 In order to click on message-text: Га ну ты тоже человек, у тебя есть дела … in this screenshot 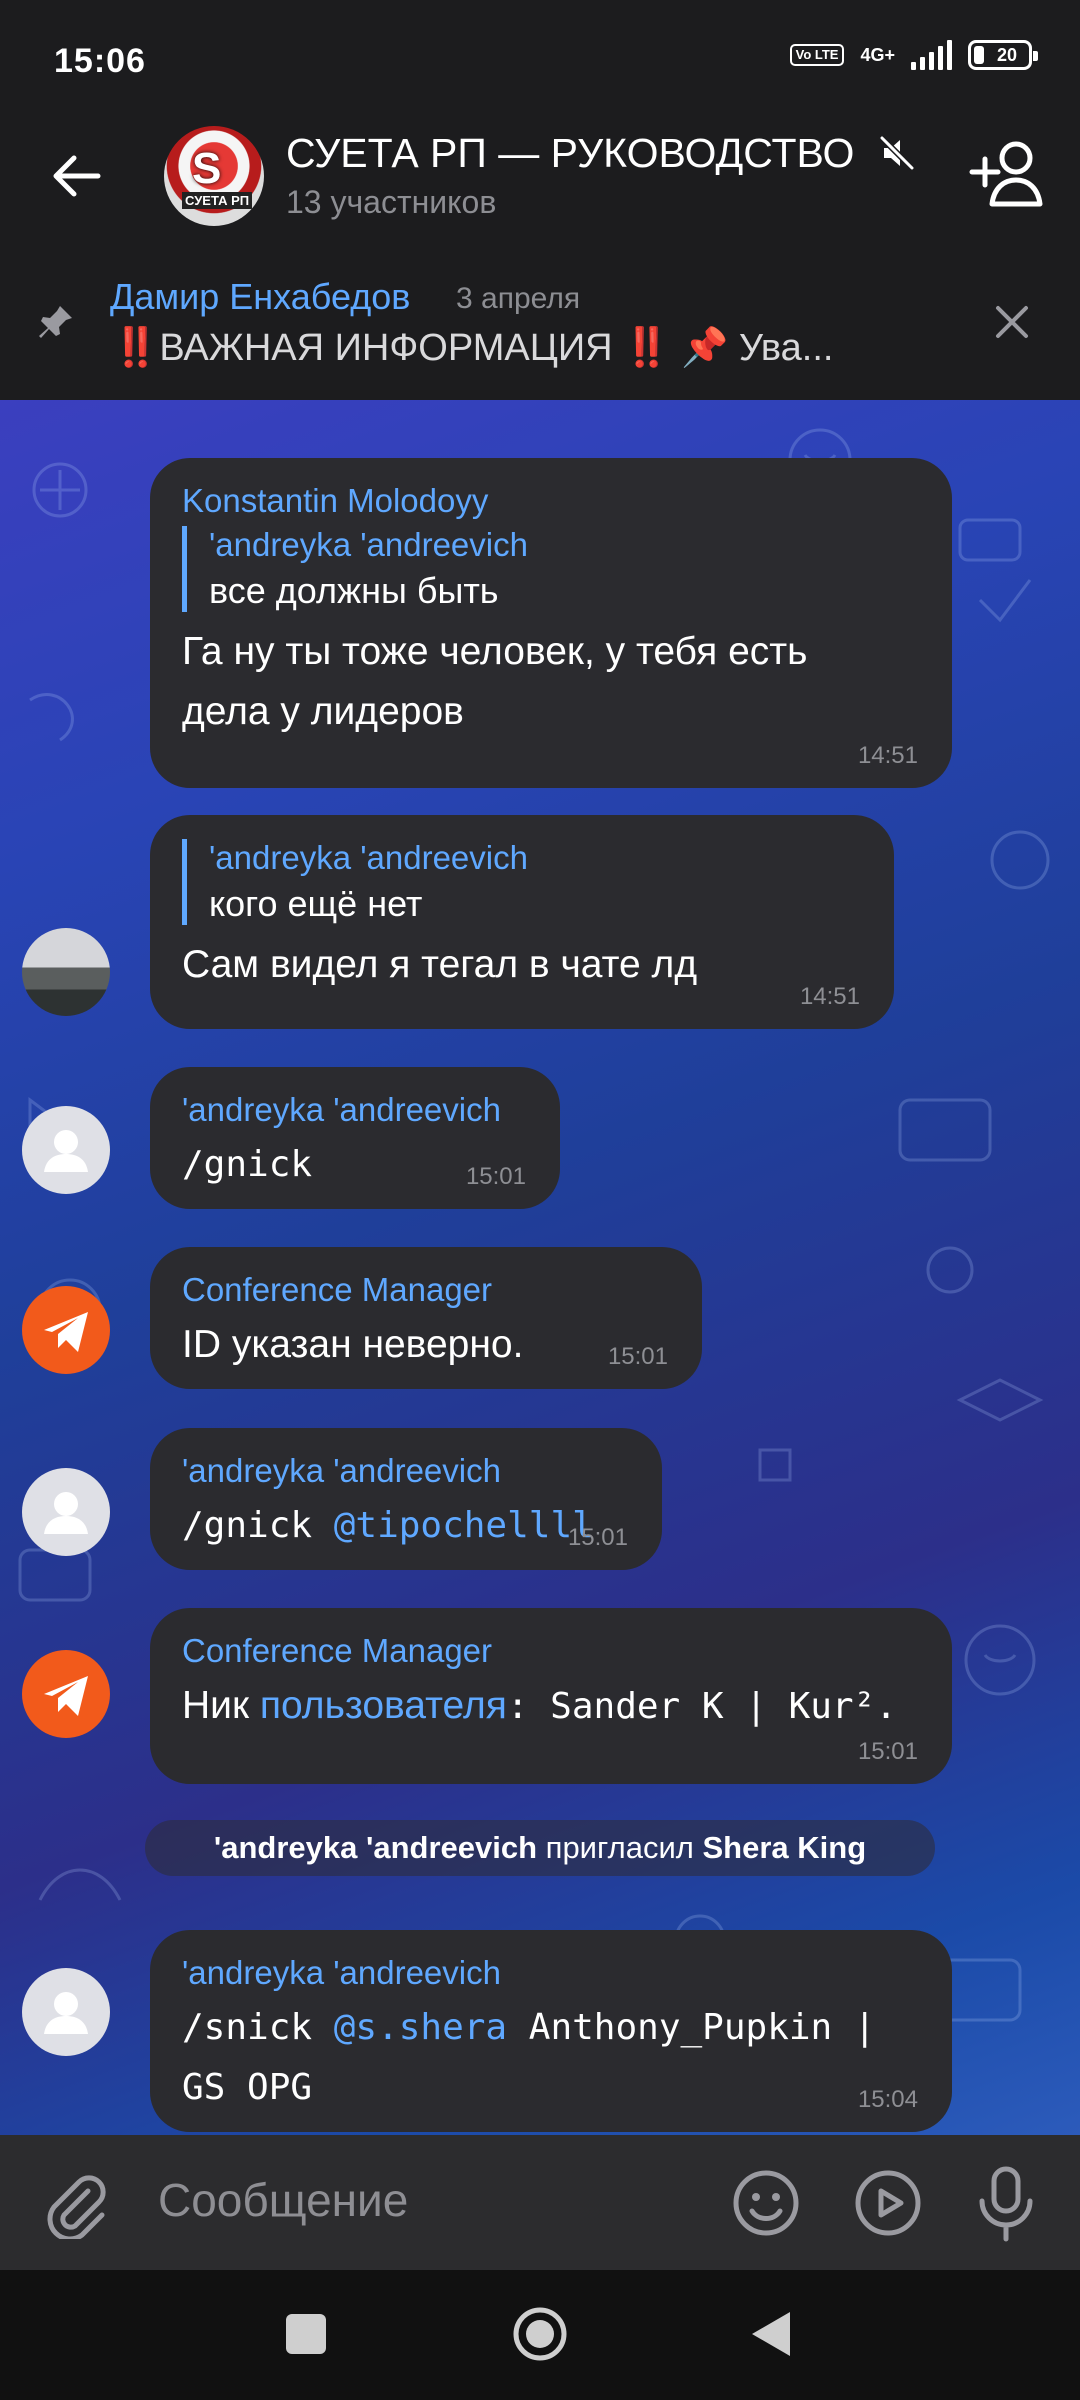, I will do `click(495, 681)`.